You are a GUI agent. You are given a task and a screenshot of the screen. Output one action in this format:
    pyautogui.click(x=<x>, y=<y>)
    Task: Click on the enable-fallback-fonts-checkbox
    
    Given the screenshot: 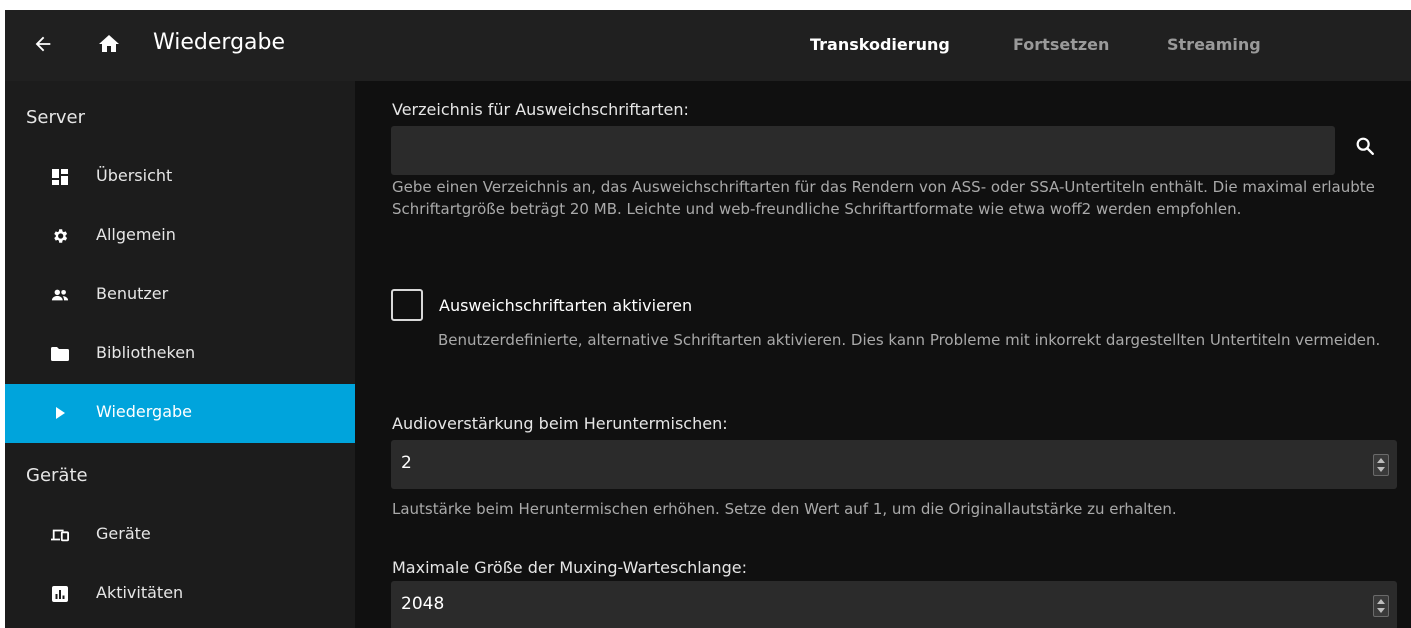 What is the action you would take?
    pyautogui.click(x=407, y=305)
    